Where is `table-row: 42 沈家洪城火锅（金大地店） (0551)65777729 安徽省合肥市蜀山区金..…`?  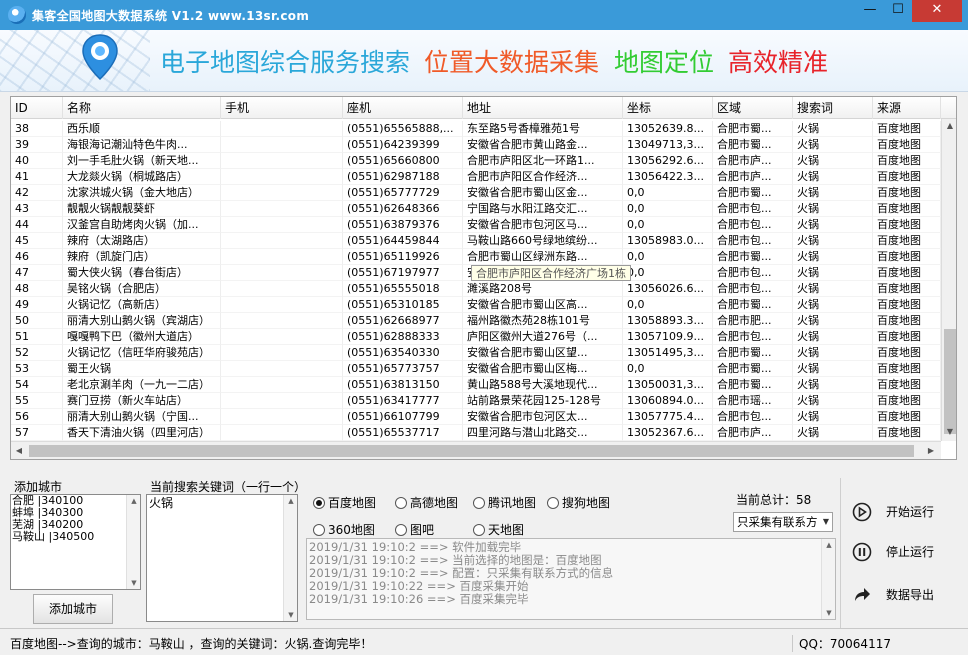 table-row: 42 沈家洪城火锅（金大地店） (0551)65777729 安徽省合肥市蜀山区金..… is located at coordinates (476, 193).